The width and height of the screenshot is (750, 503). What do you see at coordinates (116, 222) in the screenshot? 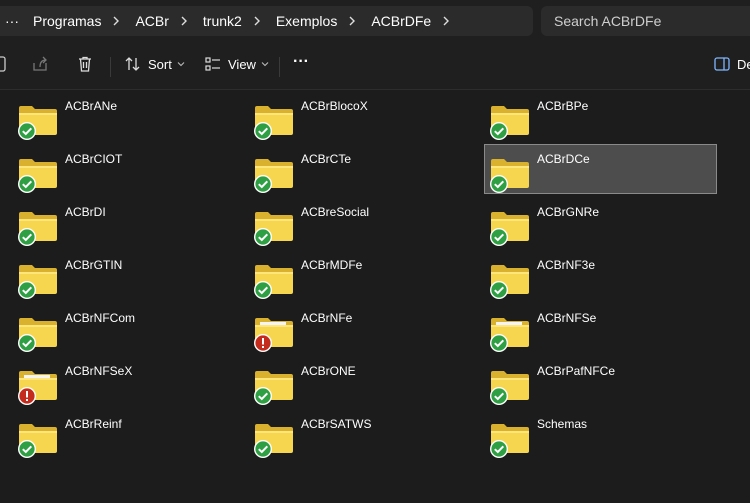
I see `folder-item: ACBrDI` at bounding box center [116, 222].